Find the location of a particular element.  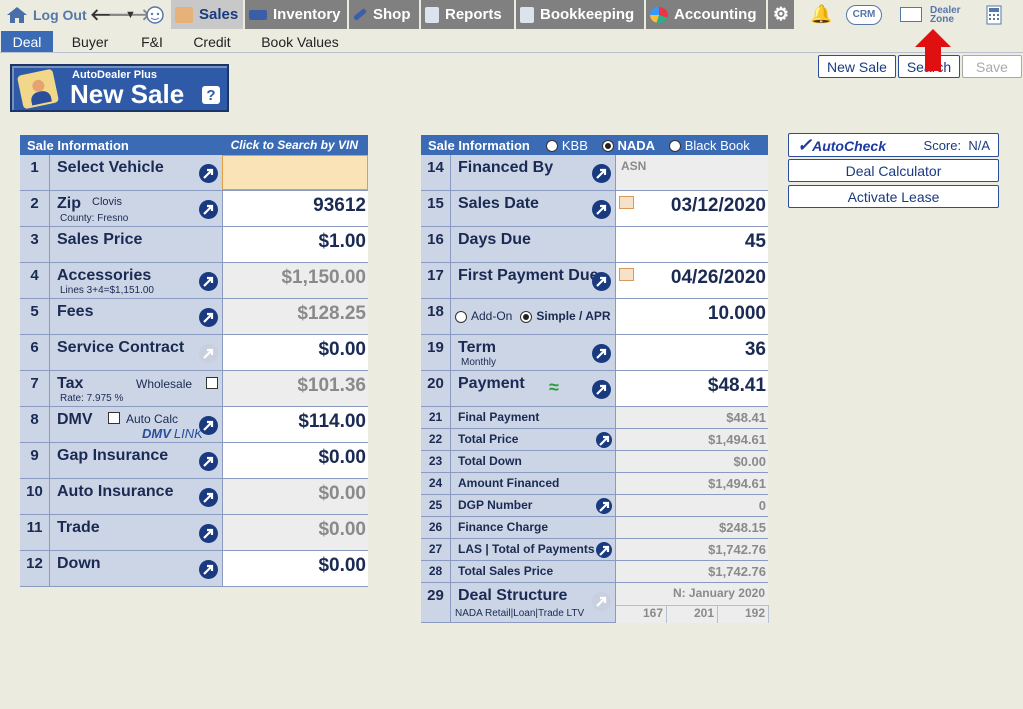

right-row-25-arrow-icon is located at coordinates (604, 506).